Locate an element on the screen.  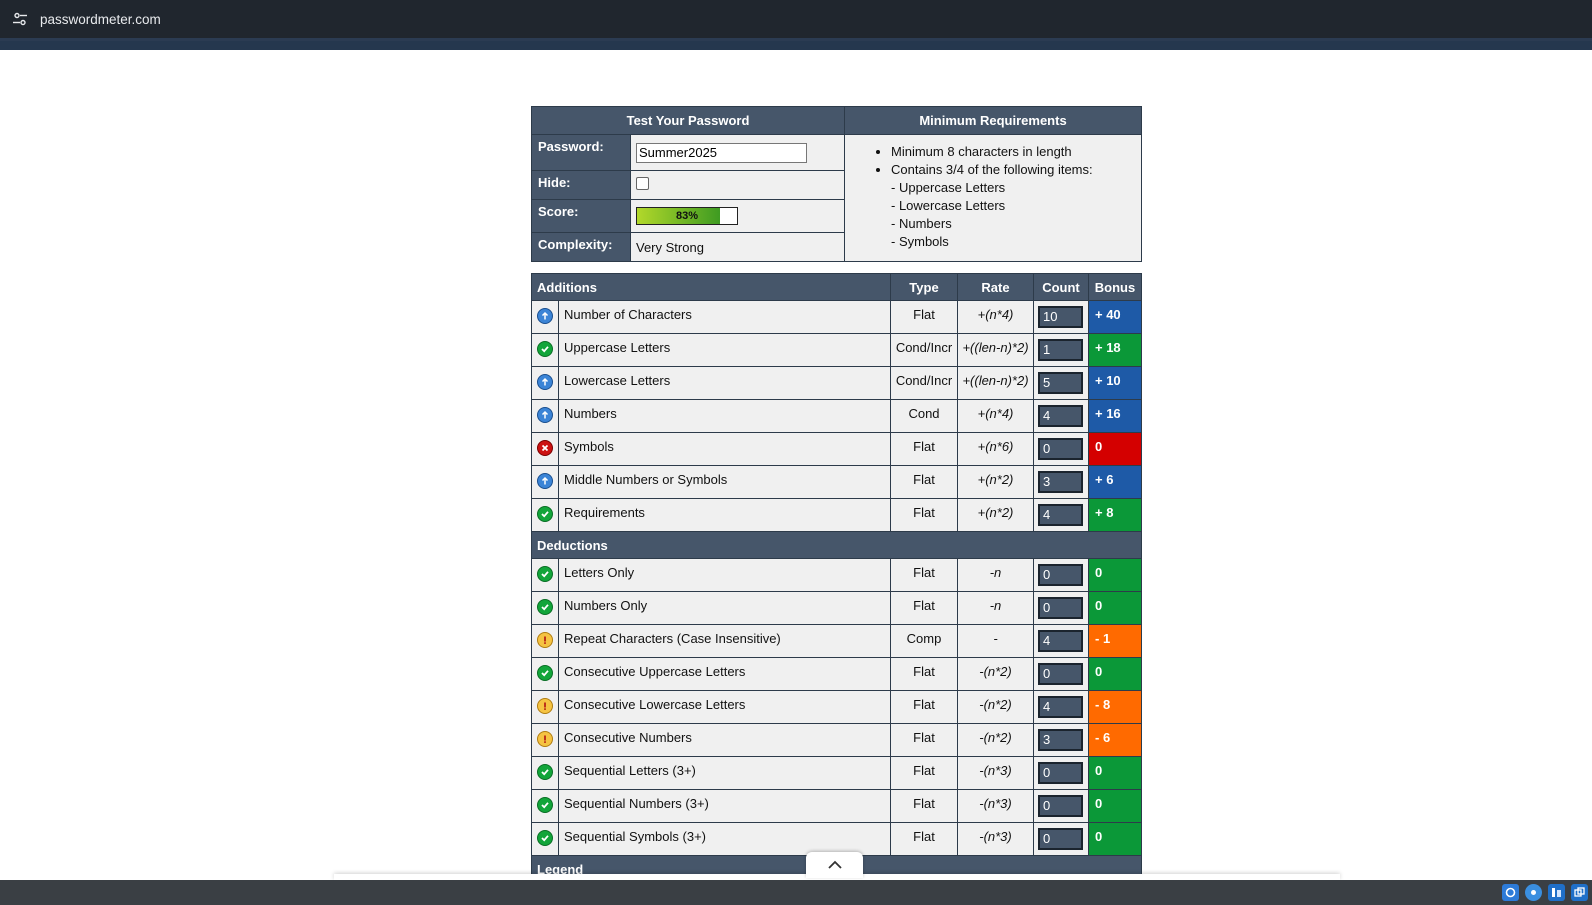
bonus-cell: + 10 is located at coordinates (1115, 383).